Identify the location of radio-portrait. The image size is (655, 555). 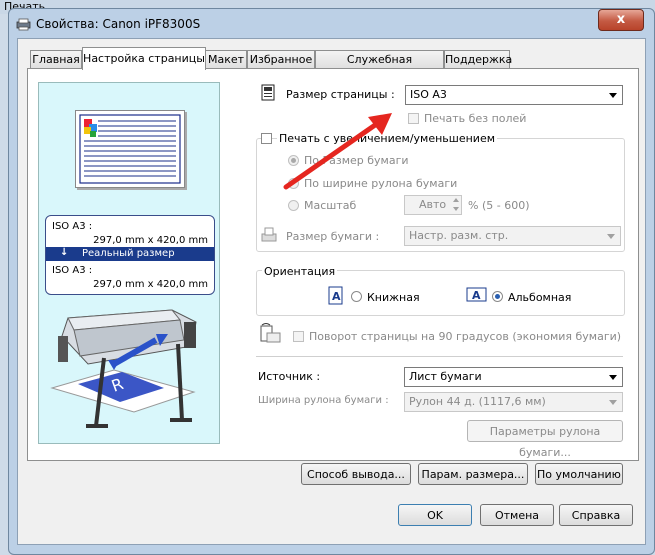
(356, 296).